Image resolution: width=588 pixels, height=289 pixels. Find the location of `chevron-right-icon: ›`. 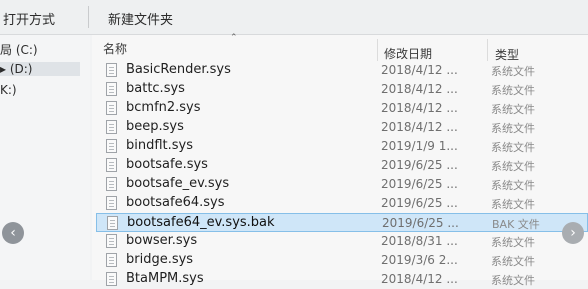

chevron-right-icon: › is located at coordinates (573, 233).